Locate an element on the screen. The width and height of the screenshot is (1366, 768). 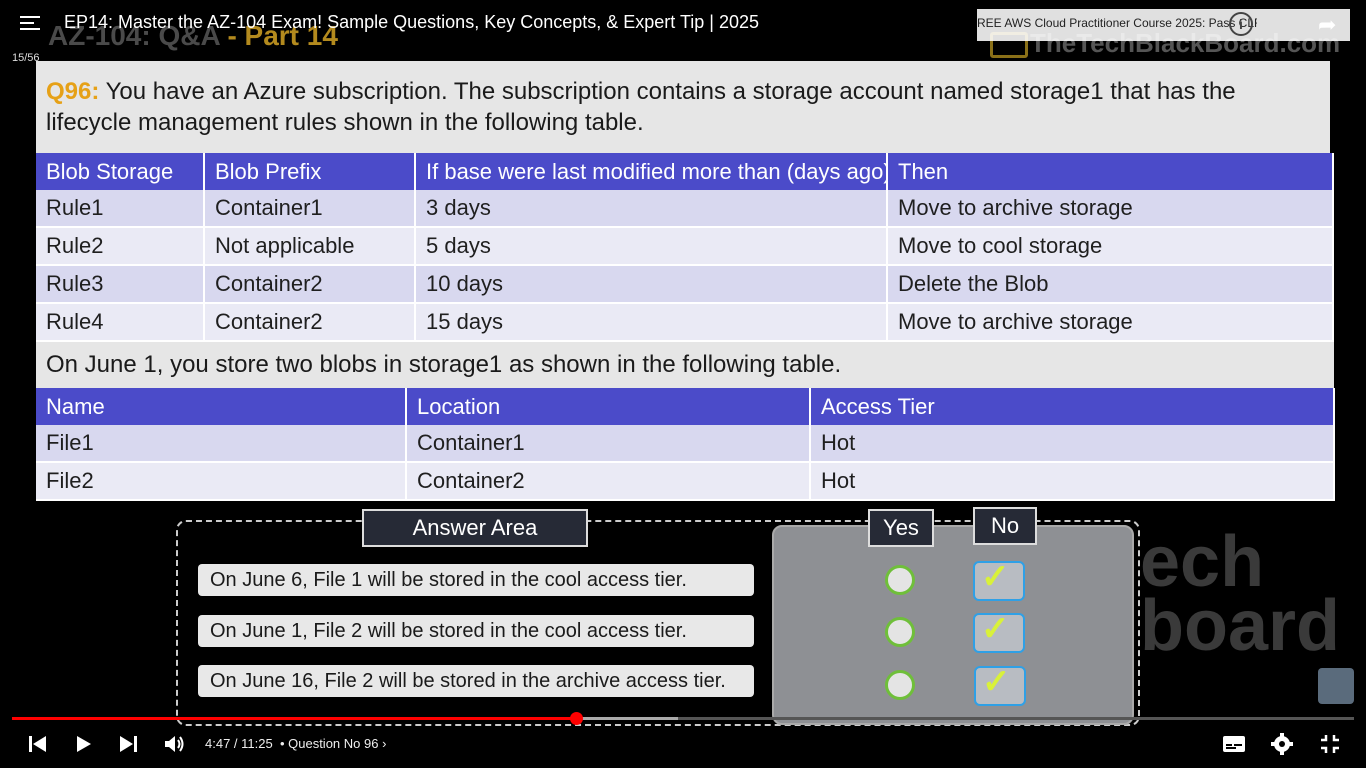
no-checkbox-1: ✓ is located at coordinates (999, 579).